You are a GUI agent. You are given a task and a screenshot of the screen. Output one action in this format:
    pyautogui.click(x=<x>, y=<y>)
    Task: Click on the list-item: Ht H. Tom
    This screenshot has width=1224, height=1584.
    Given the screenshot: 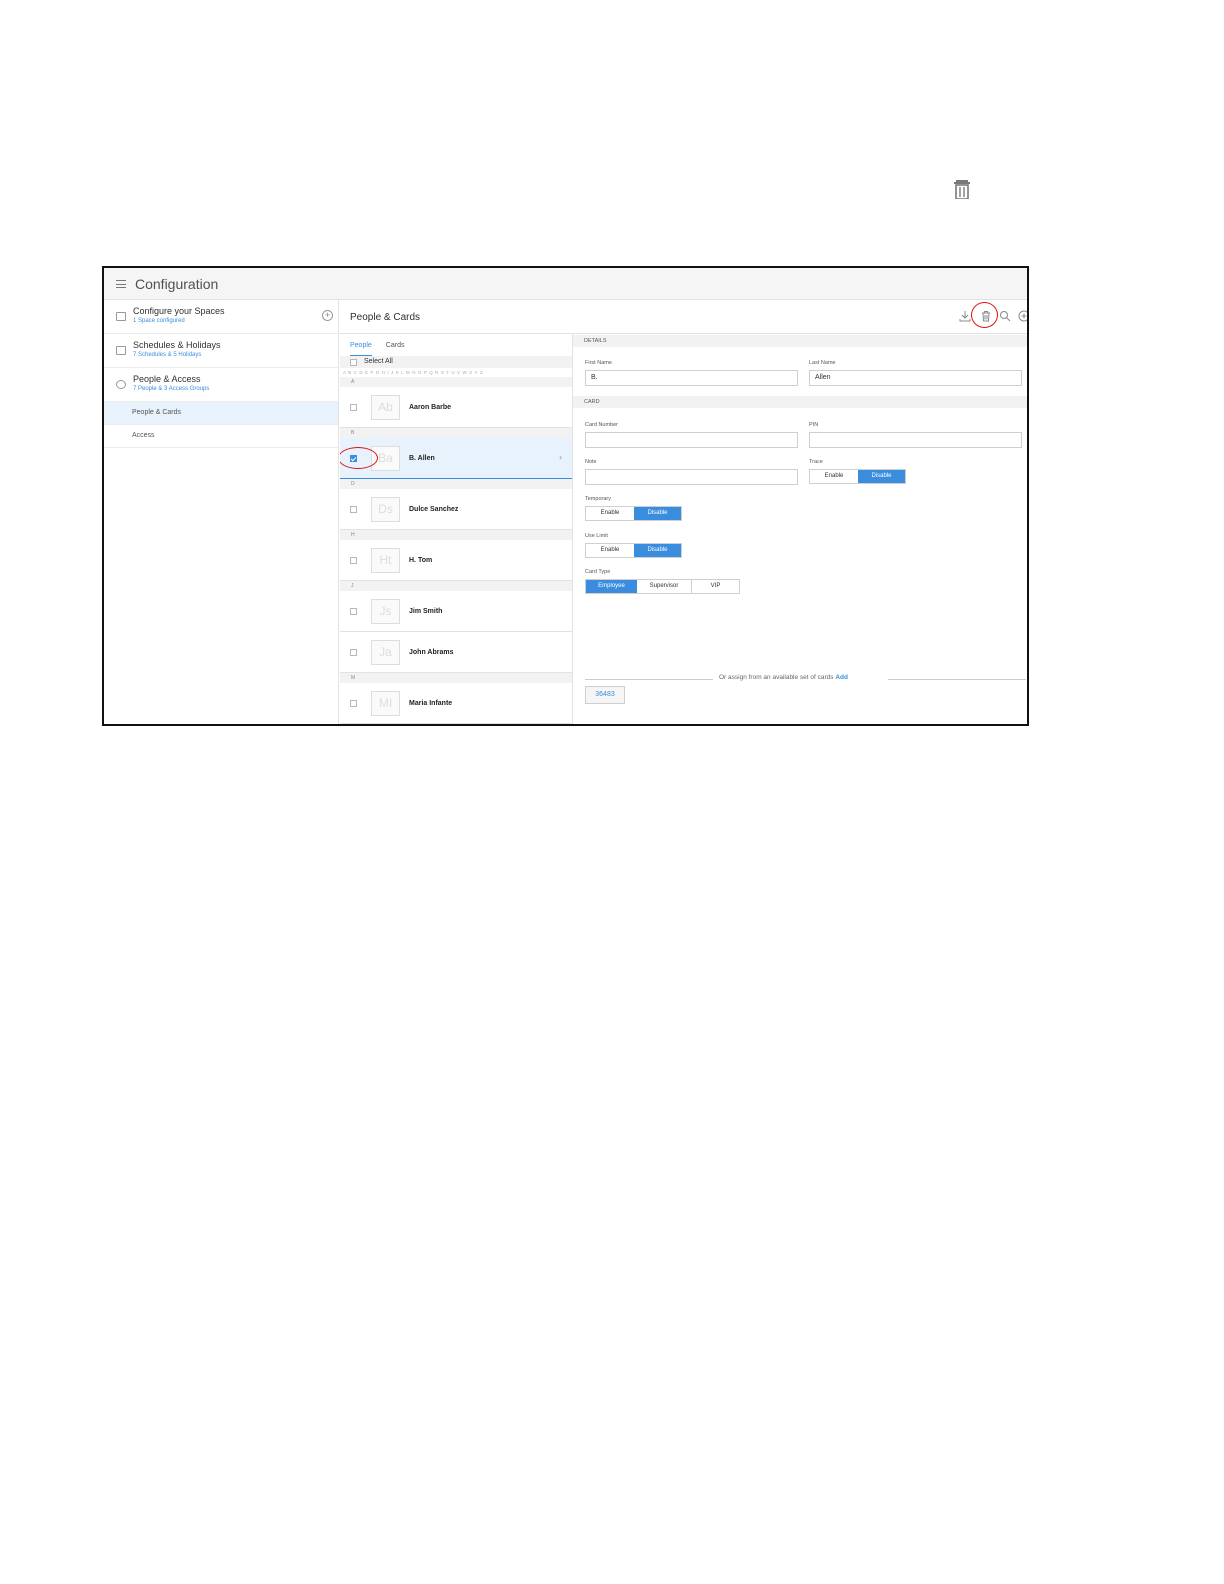 What is the action you would take?
    pyautogui.click(x=456, y=560)
    